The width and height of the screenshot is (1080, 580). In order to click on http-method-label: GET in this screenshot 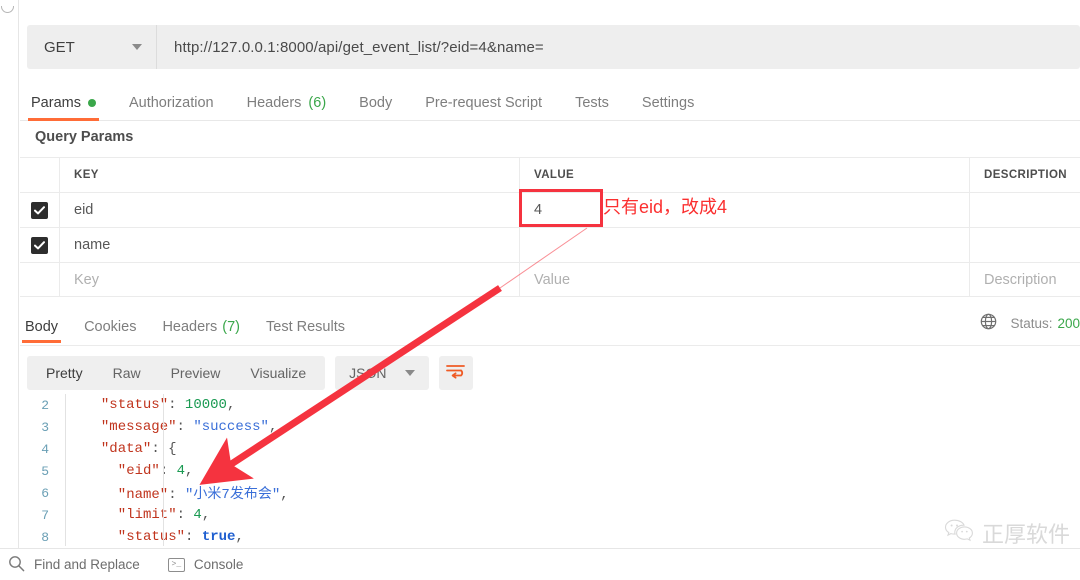, I will do `click(59, 47)`.